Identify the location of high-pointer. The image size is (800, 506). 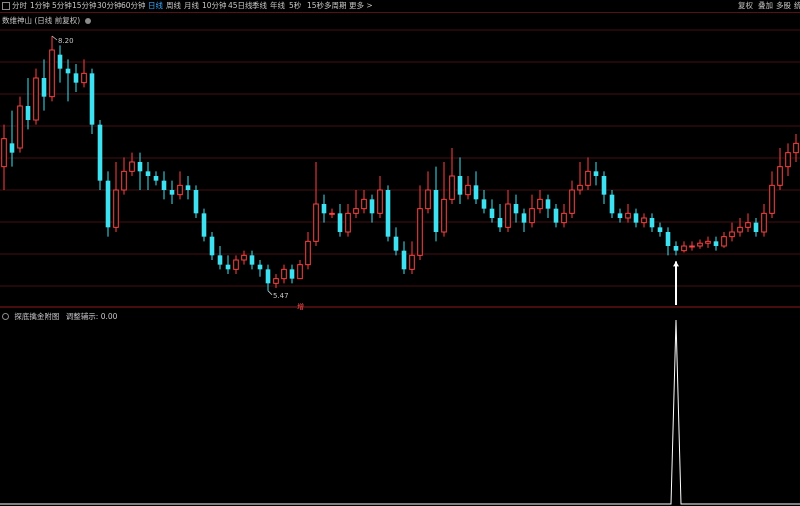
(54, 38).